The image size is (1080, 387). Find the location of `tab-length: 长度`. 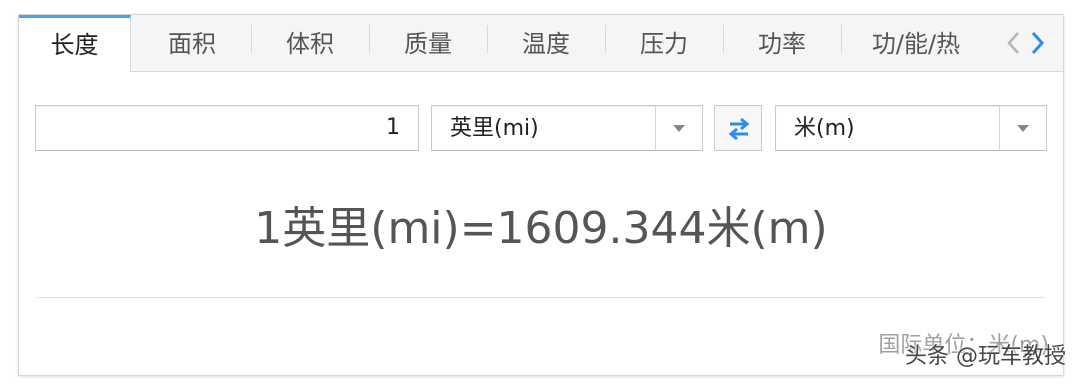

tab-length: 长度 is located at coordinates (75, 43).